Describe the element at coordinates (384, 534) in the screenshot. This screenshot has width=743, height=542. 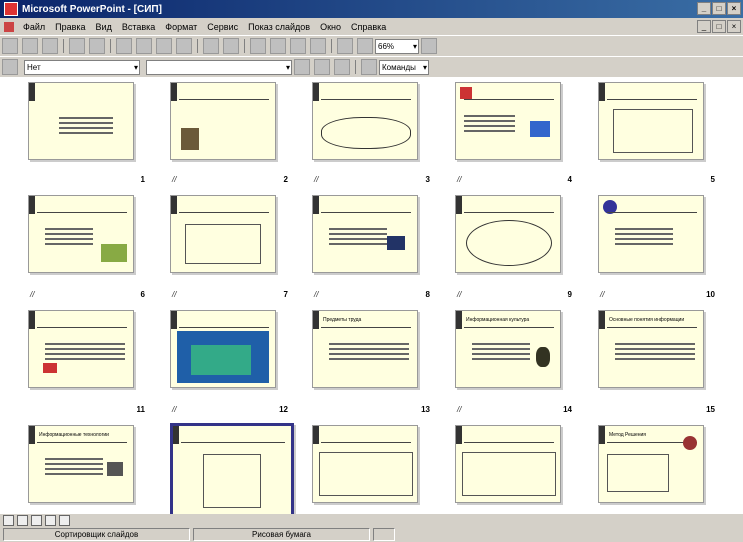
I see `spellcheck-status-icon` at that location.